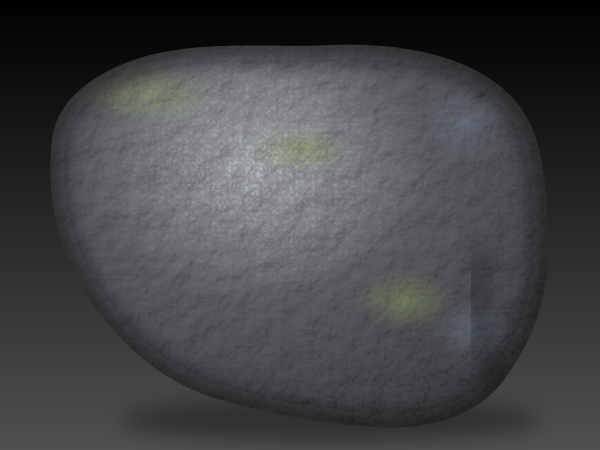 The height and width of the screenshot is (450, 600). Describe the element at coordinates (230, 110) in the screenshot. I see `rock-highlight` at that location.